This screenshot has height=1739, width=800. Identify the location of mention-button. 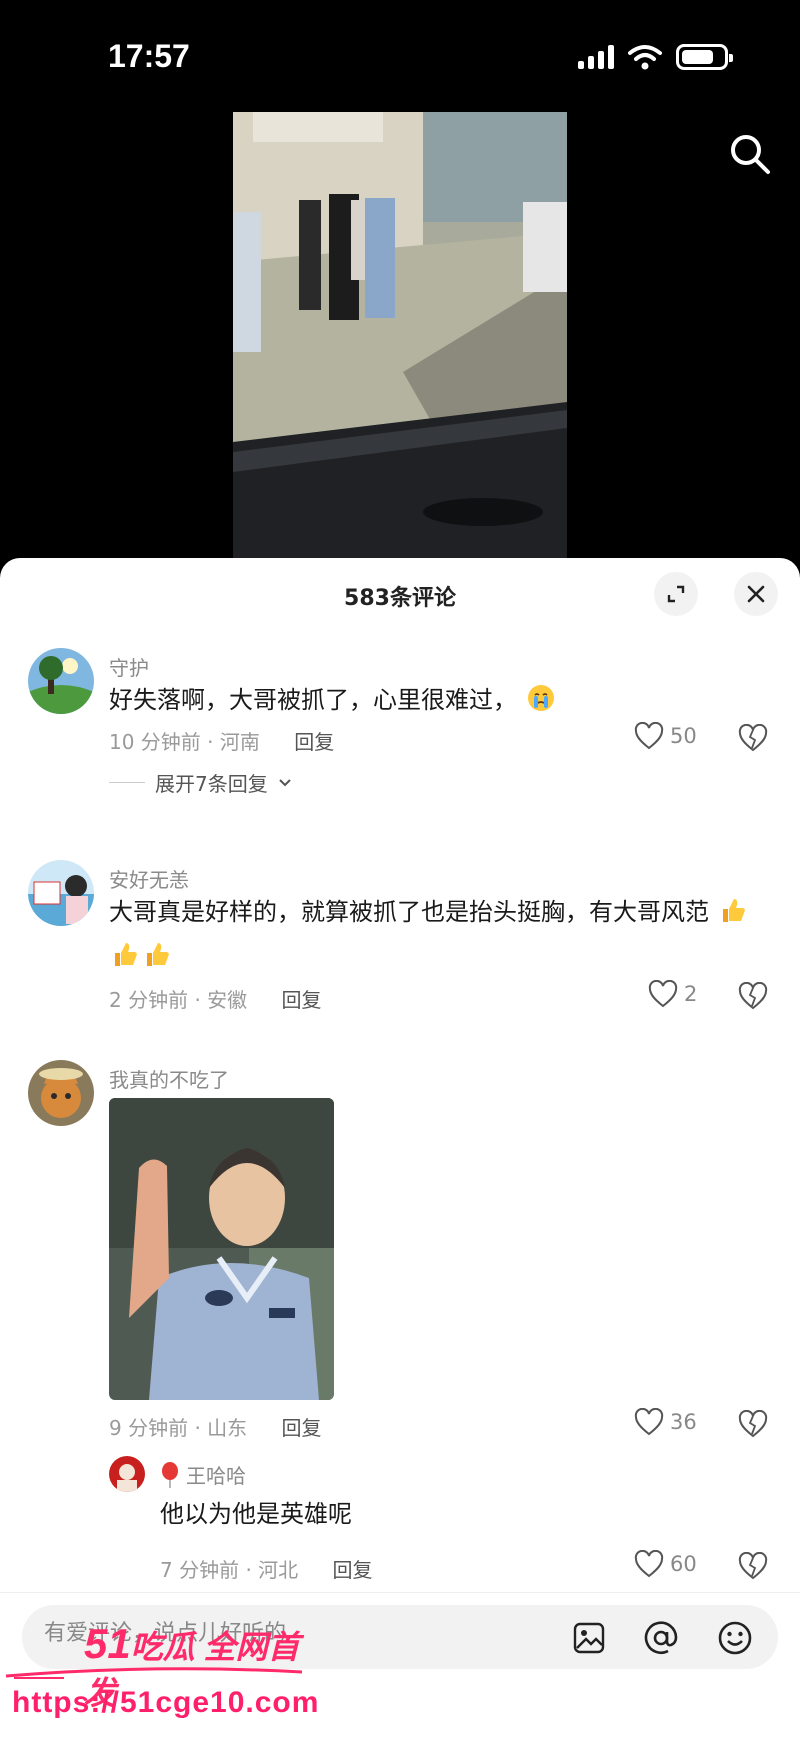
(661, 1638).